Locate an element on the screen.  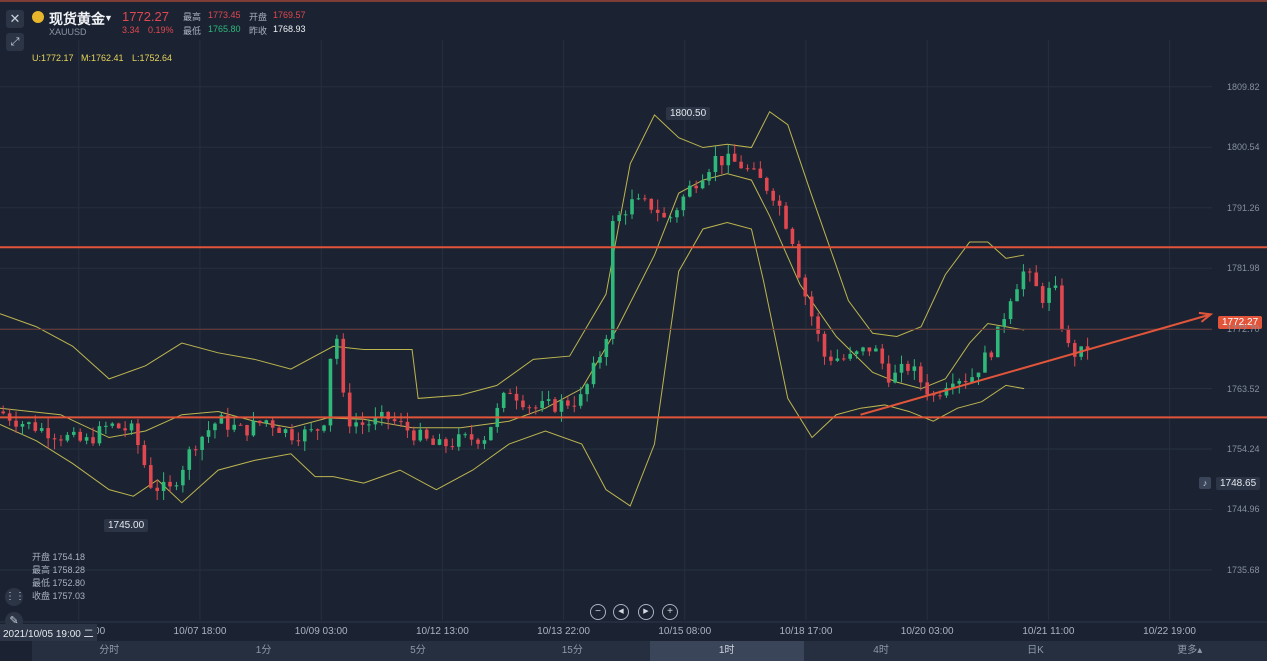
x-tick-label: 10/09 03:00 is located at coordinates (321, 631).